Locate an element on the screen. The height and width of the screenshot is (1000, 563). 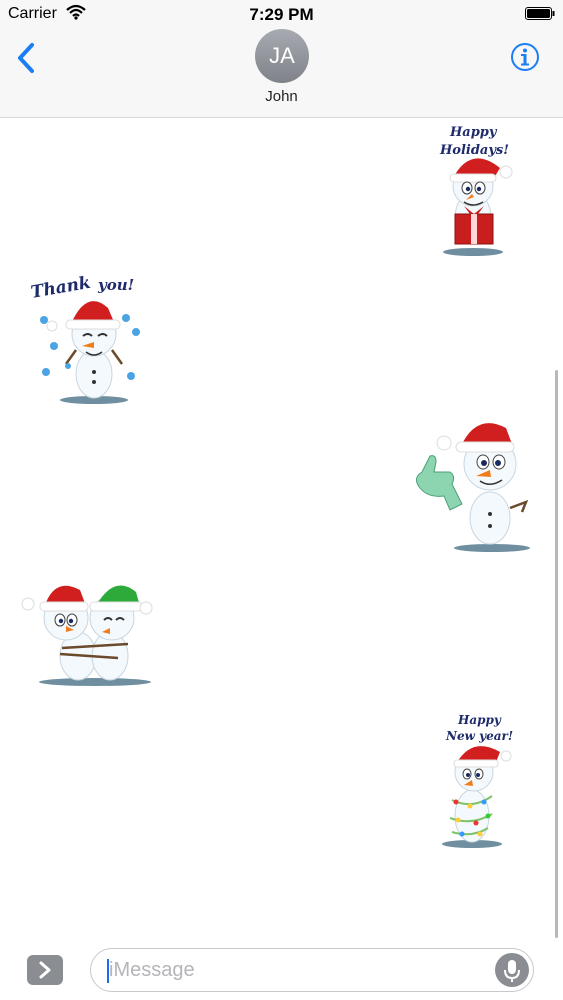
back-chevron-icon is located at coordinates (27, 58).